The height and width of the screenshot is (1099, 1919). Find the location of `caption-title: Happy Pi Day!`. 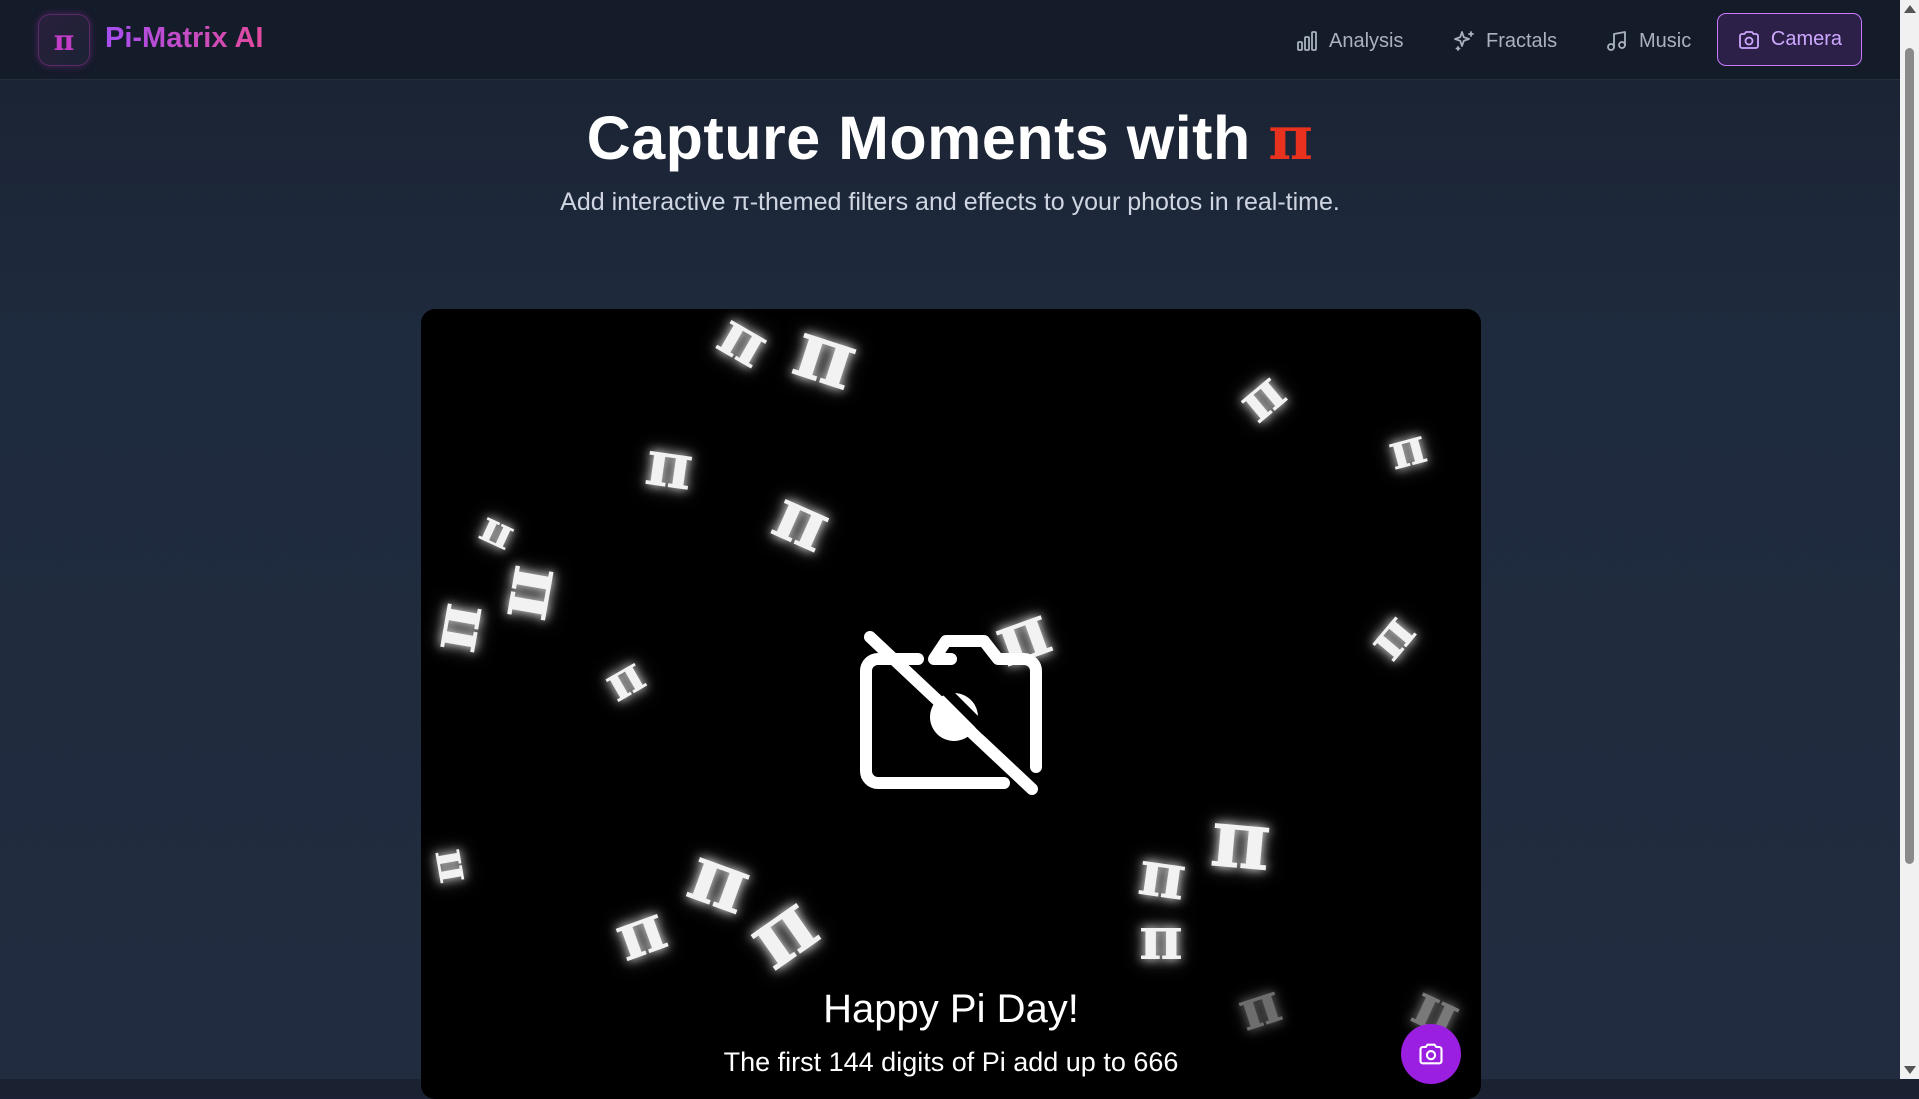

caption-title: Happy Pi Day! is located at coordinates (951, 1009).